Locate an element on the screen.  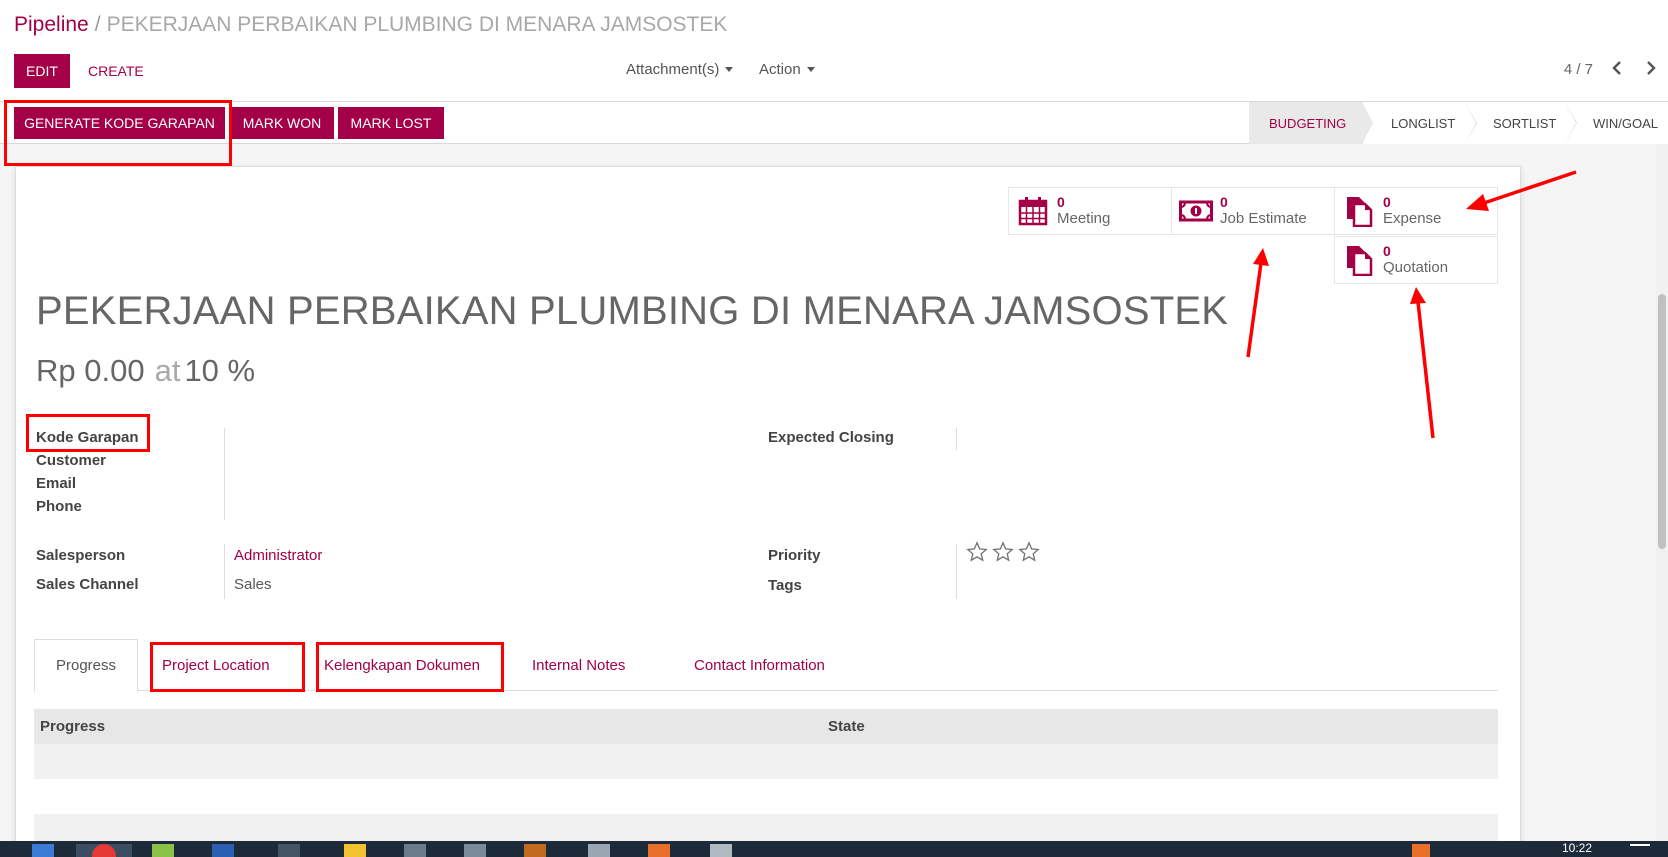
notification-icon is located at coordinates (1640, 850).